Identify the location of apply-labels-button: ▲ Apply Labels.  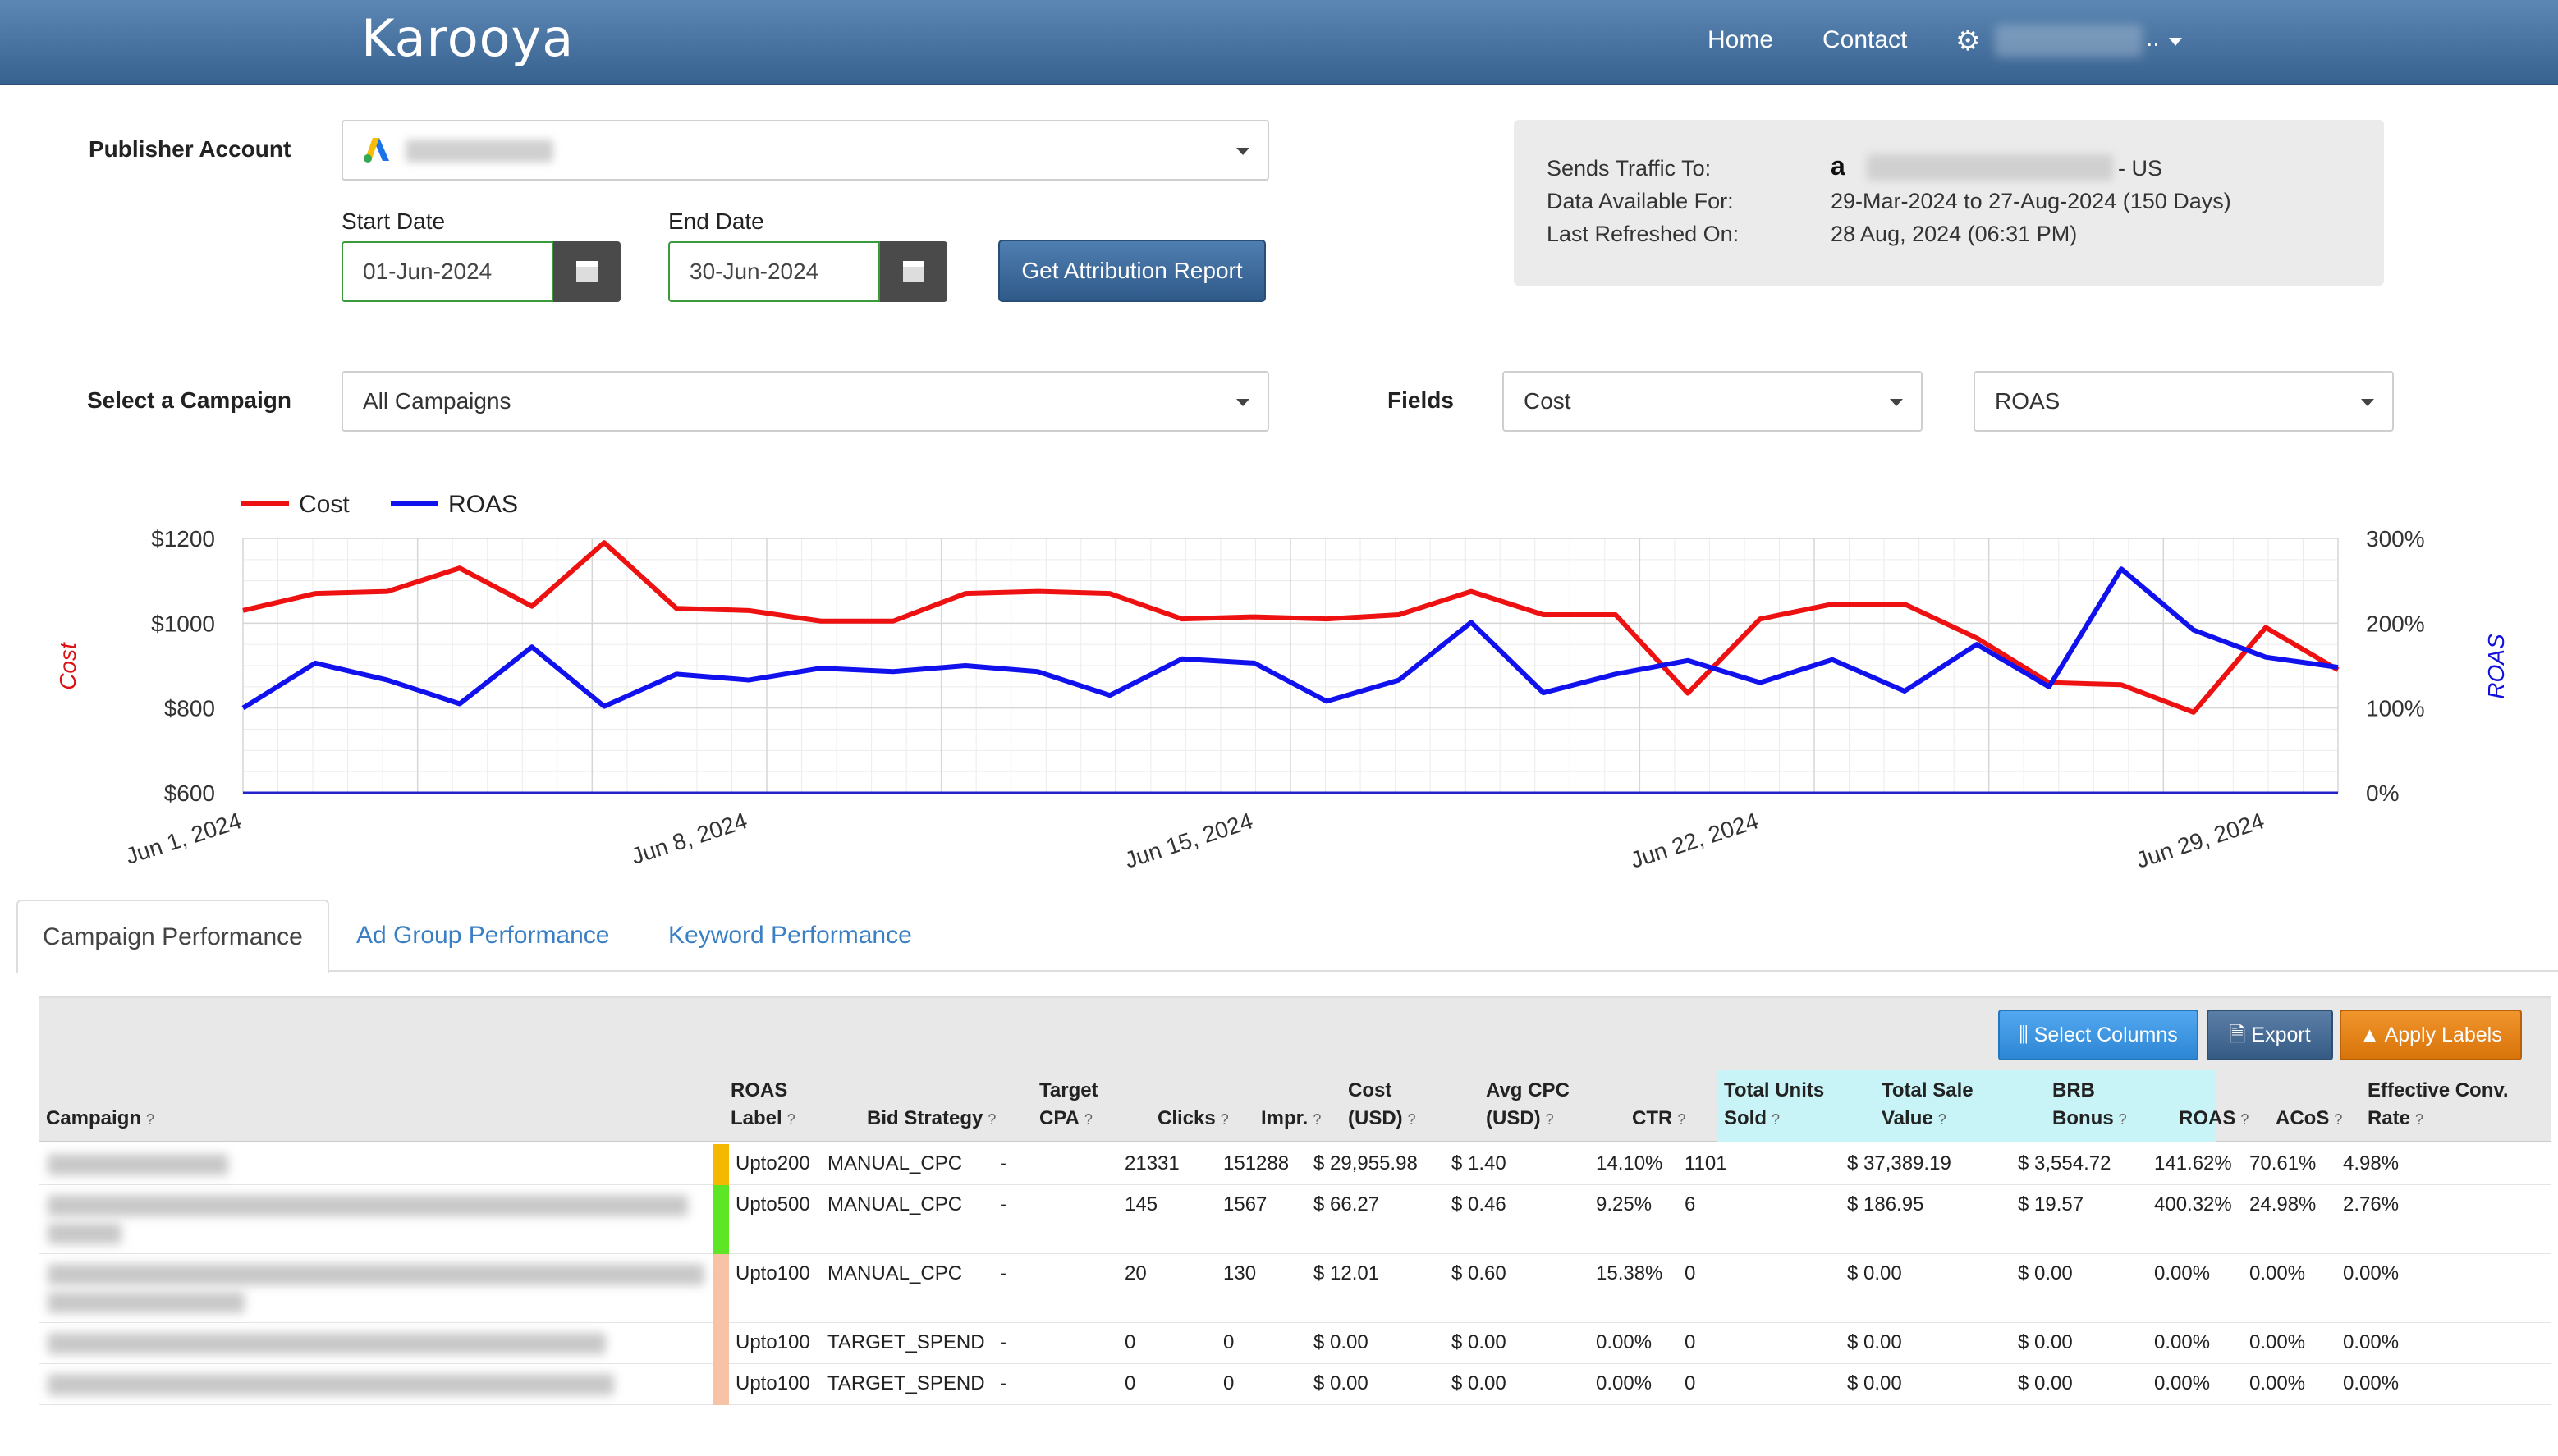
(2431, 1035).